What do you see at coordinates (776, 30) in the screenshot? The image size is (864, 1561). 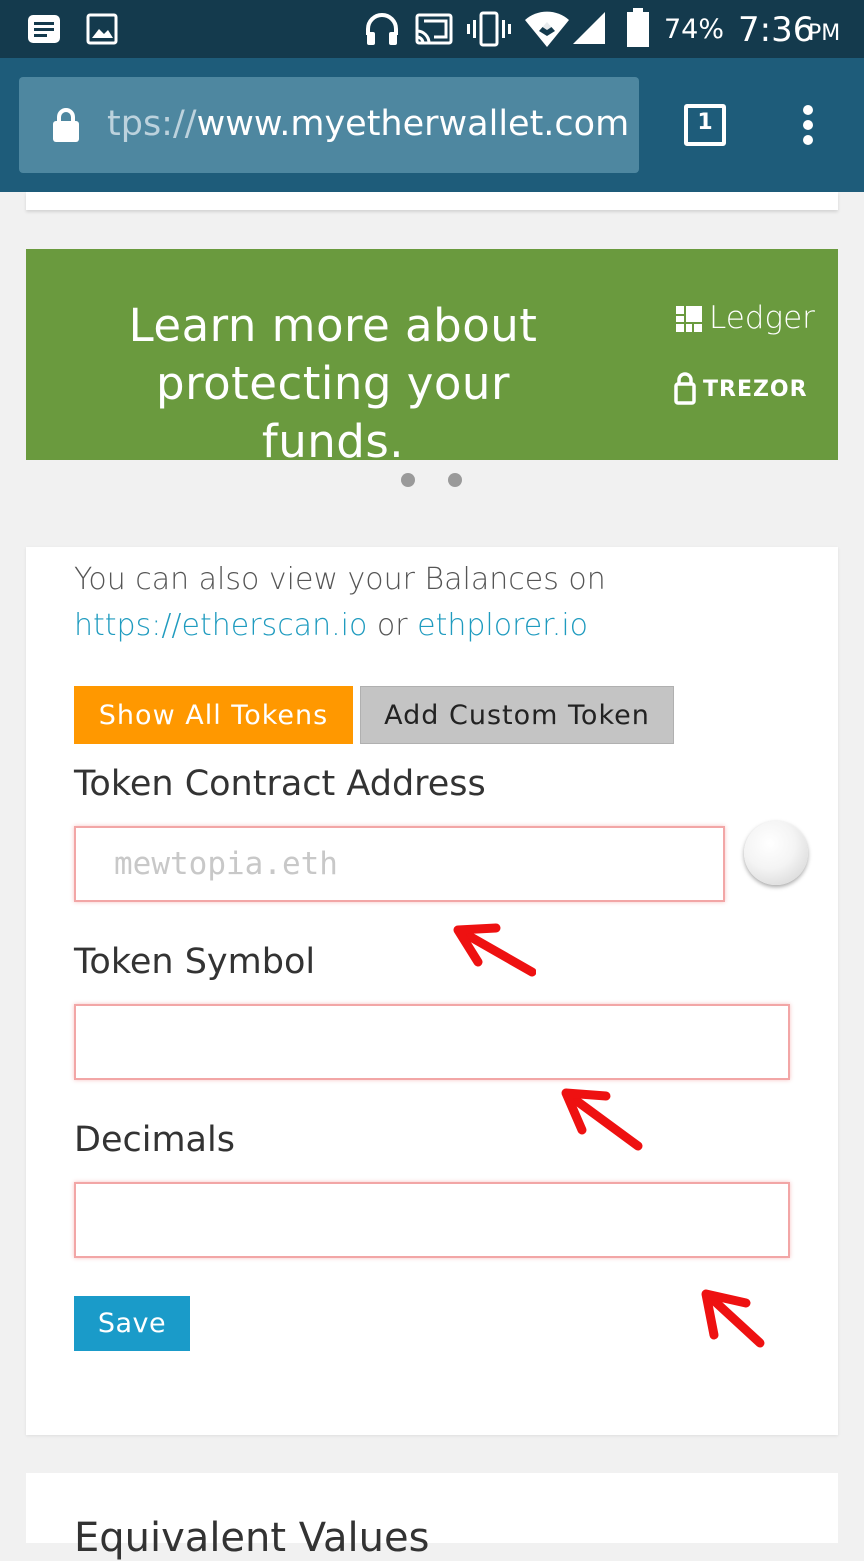 I see `clock-time: 7:36` at bounding box center [776, 30].